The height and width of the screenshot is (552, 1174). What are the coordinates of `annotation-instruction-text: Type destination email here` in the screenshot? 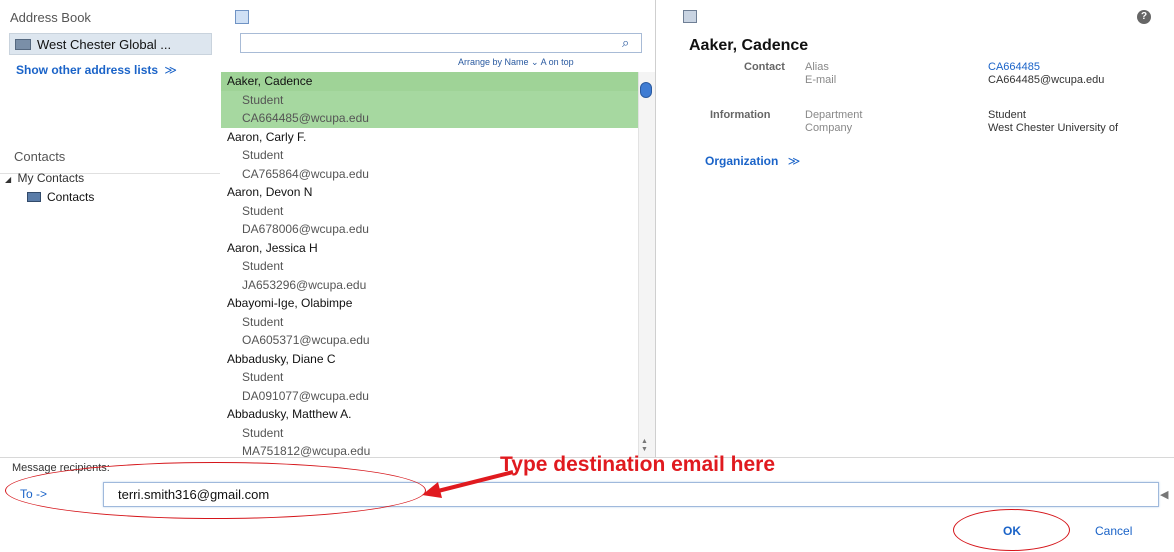 It's located at (638, 464).